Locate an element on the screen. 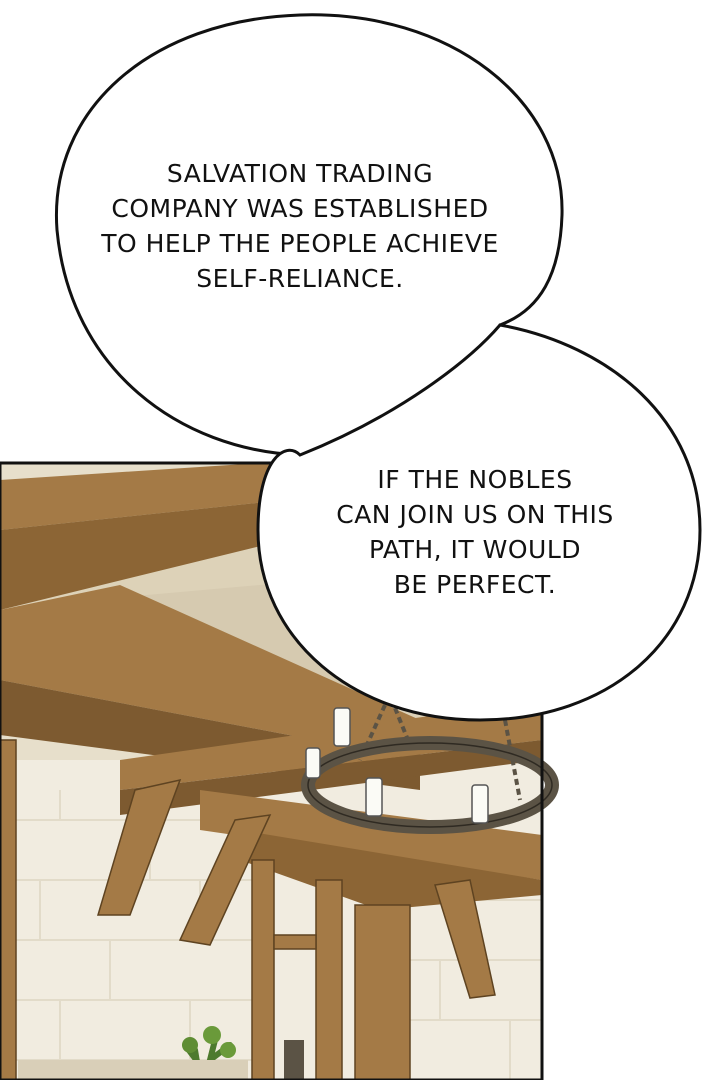 The width and height of the screenshot is (720, 1080). speech-line: IF THE NOBLES is located at coordinates (475, 479).